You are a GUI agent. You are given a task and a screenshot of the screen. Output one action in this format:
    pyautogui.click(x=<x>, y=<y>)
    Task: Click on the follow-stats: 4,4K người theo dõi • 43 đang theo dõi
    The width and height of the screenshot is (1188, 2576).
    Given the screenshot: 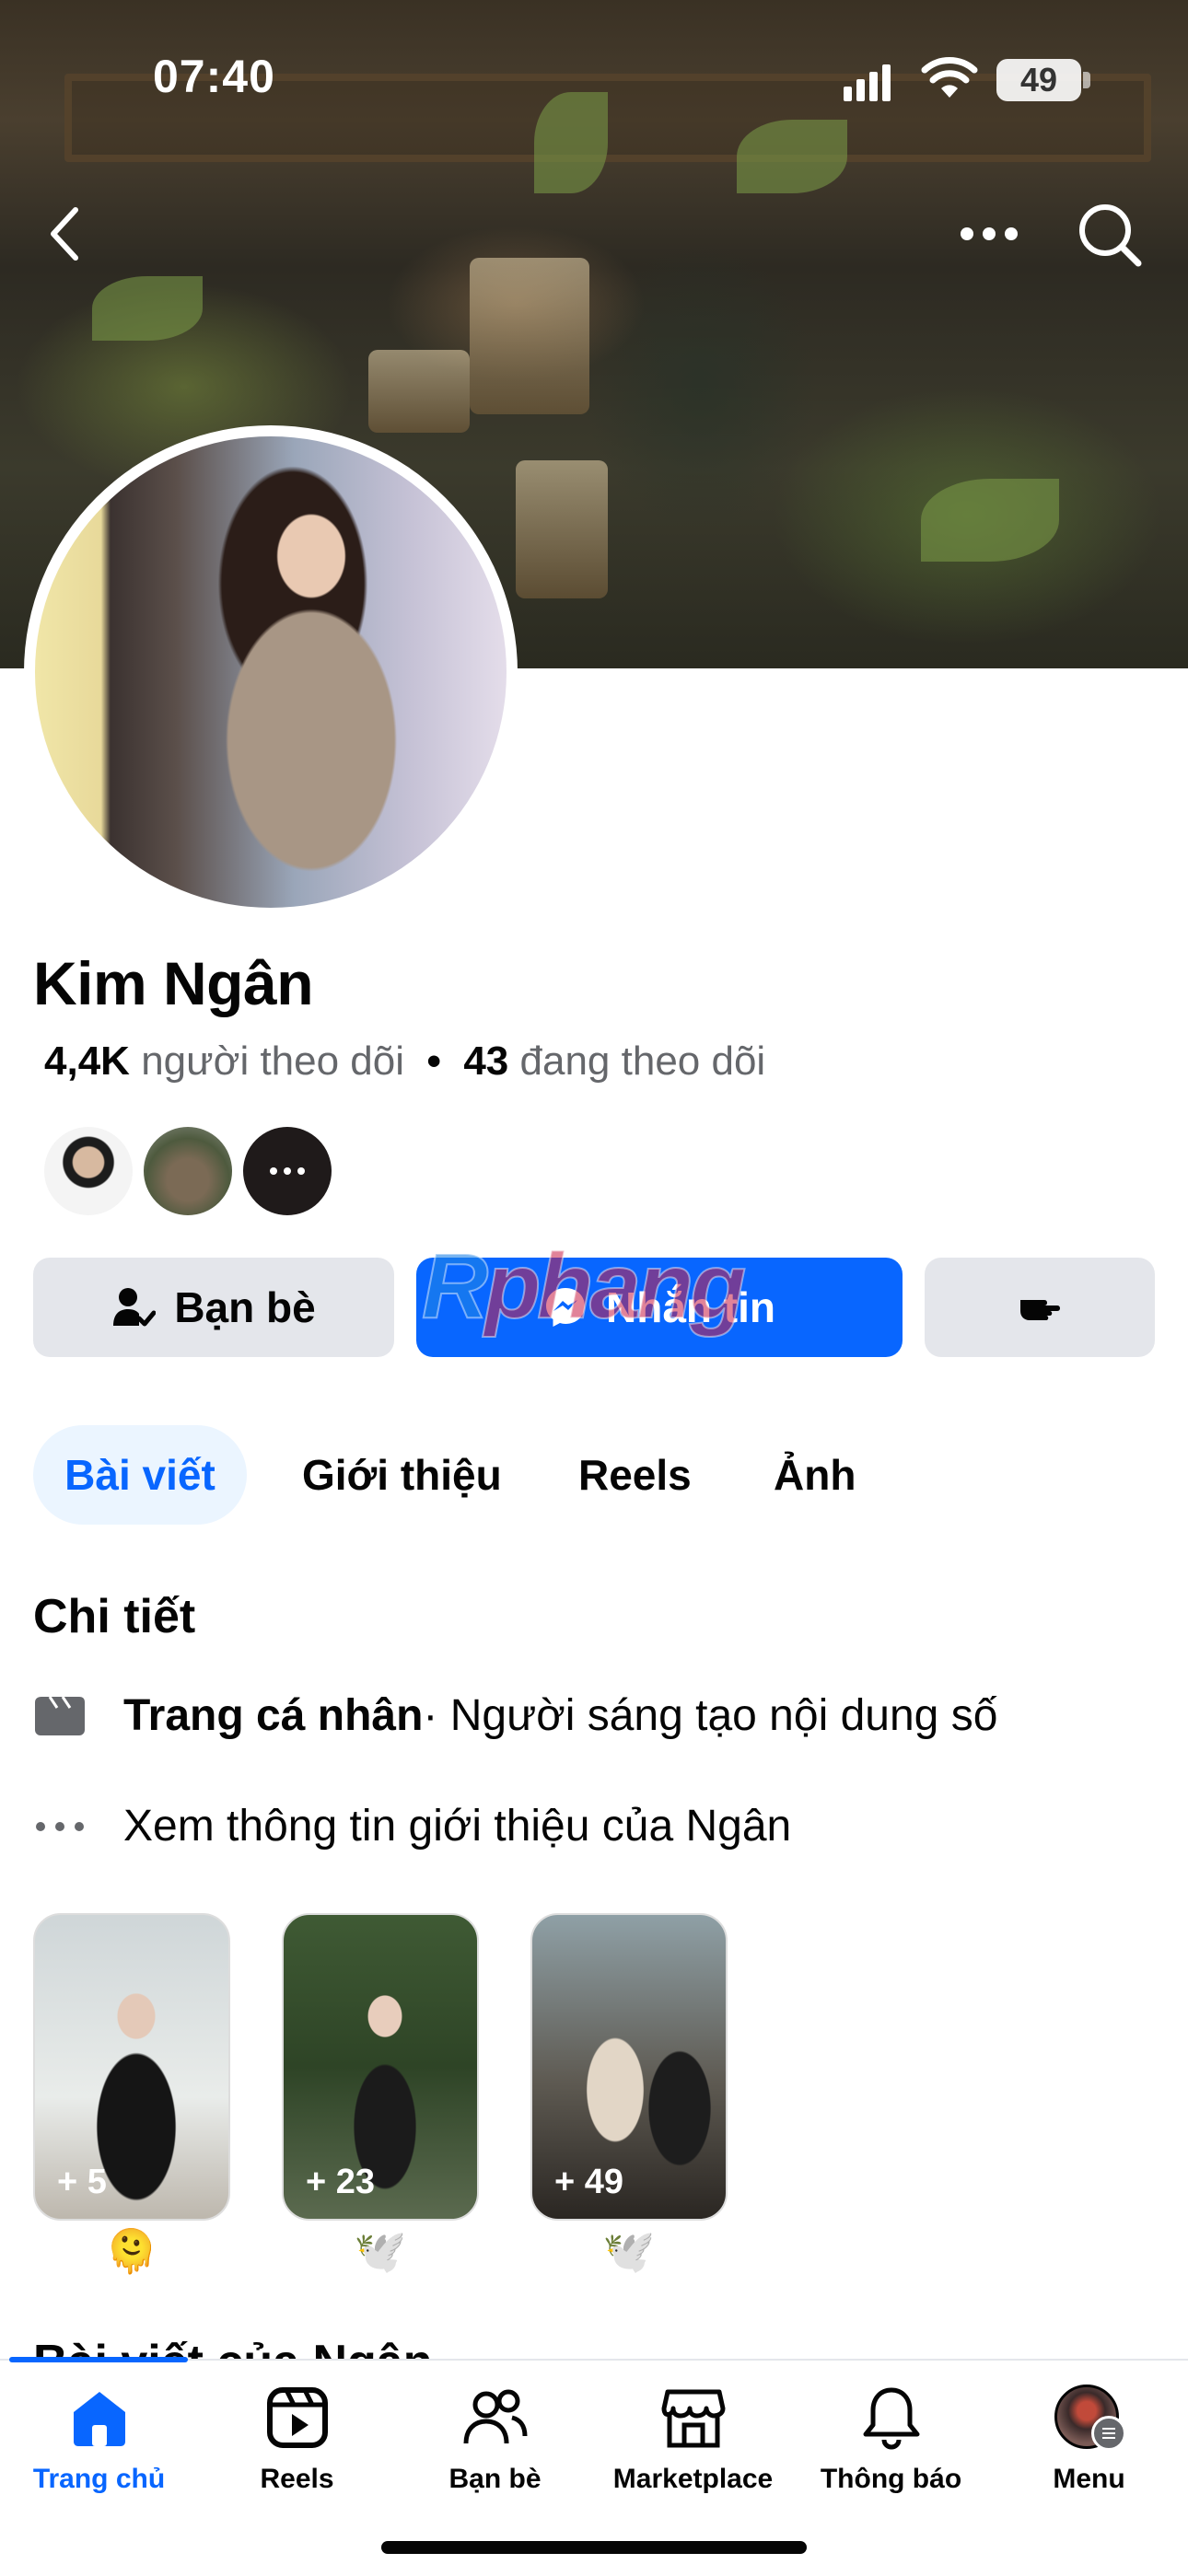 What is the action you would take?
    pyautogui.click(x=404, y=1062)
    